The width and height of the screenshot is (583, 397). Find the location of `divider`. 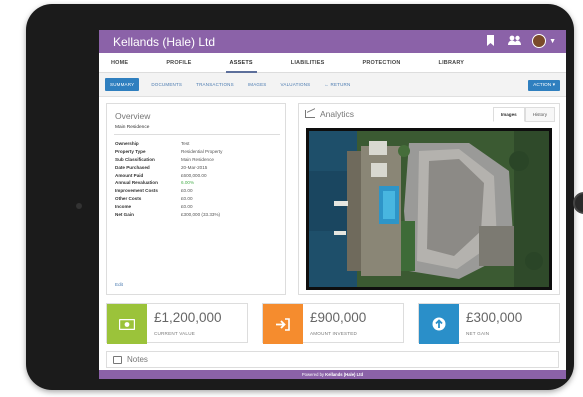

divider is located at coordinates (197, 134).